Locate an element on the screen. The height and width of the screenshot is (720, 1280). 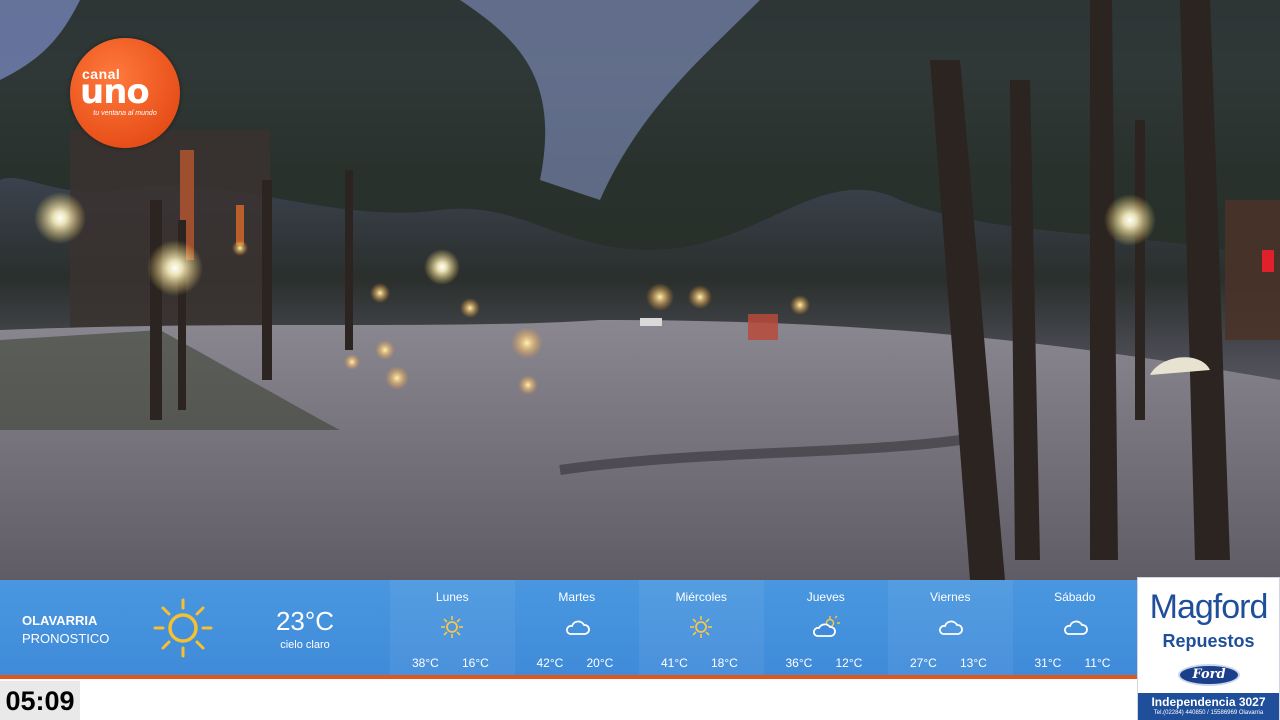
forecast-label: PRONOSTICO is located at coordinates (66, 638).